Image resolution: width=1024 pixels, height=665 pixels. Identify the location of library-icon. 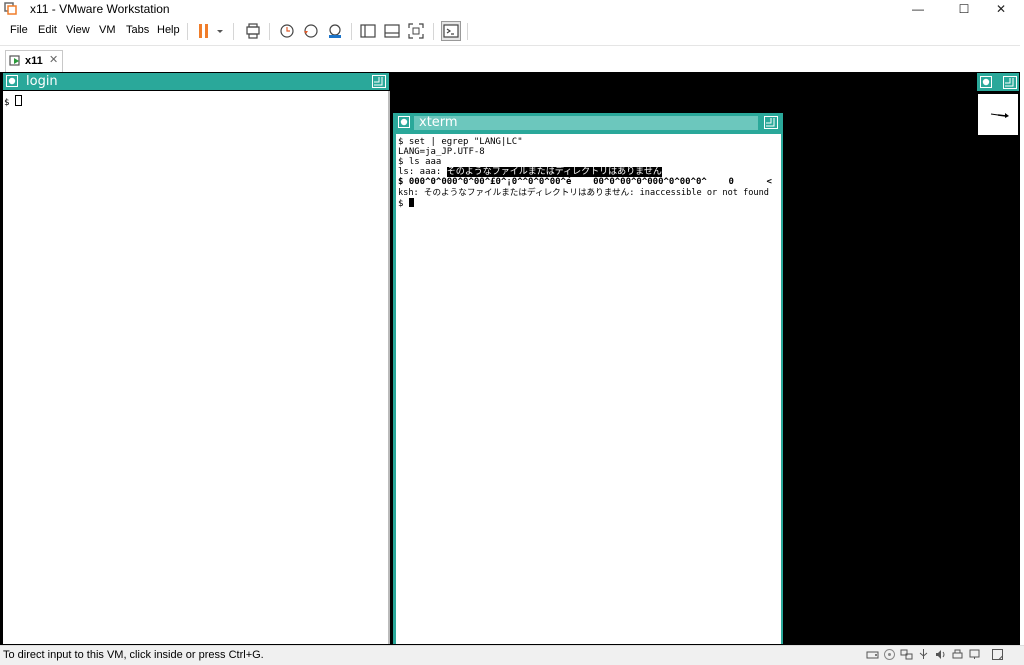
(368, 31).